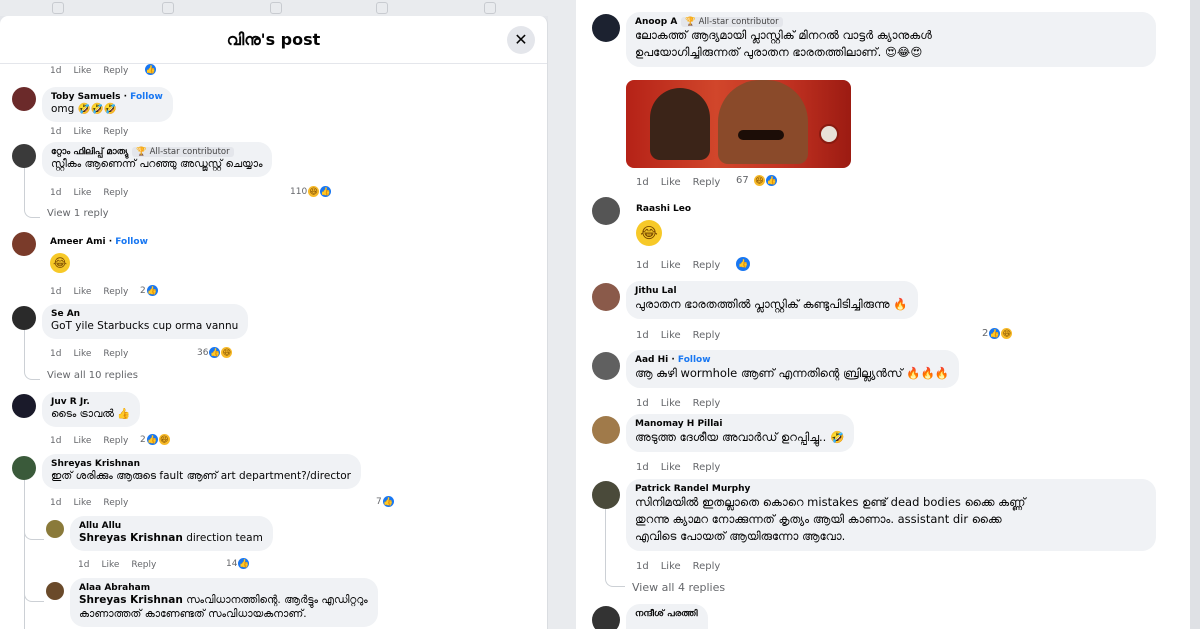 This screenshot has width=1200, height=629. I want to click on panel-gap, so click(562, 314).